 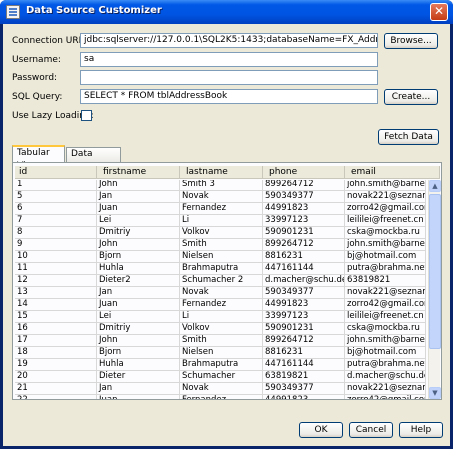 I want to click on table-row: 16 Dmitriy Volkov 590901231 cska@mockba.ru, so click(x=220, y=329).